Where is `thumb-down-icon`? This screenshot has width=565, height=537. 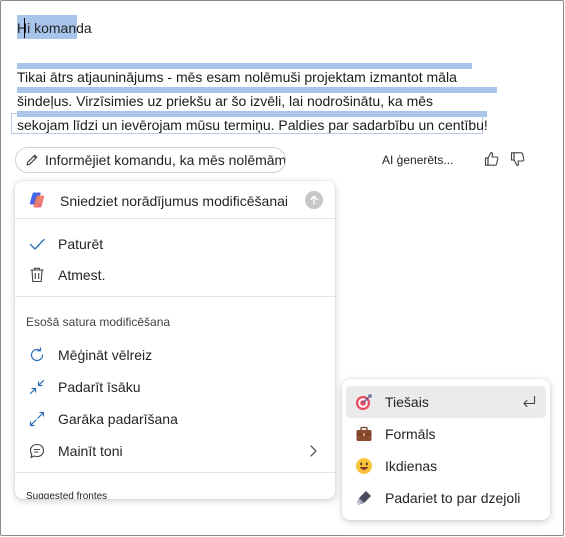 thumb-down-icon is located at coordinates (518, 159).